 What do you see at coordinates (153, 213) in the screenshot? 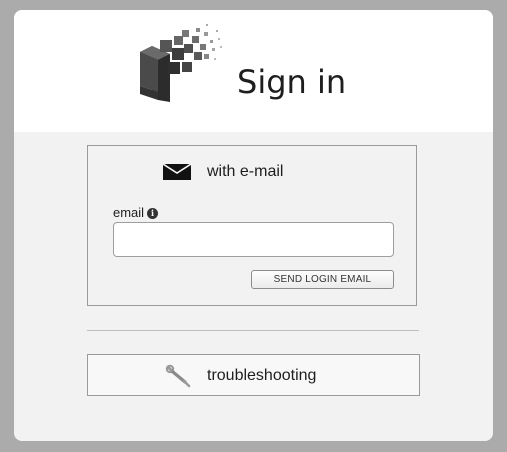
I see `info-icon: i` at bounding box center [153, 213].